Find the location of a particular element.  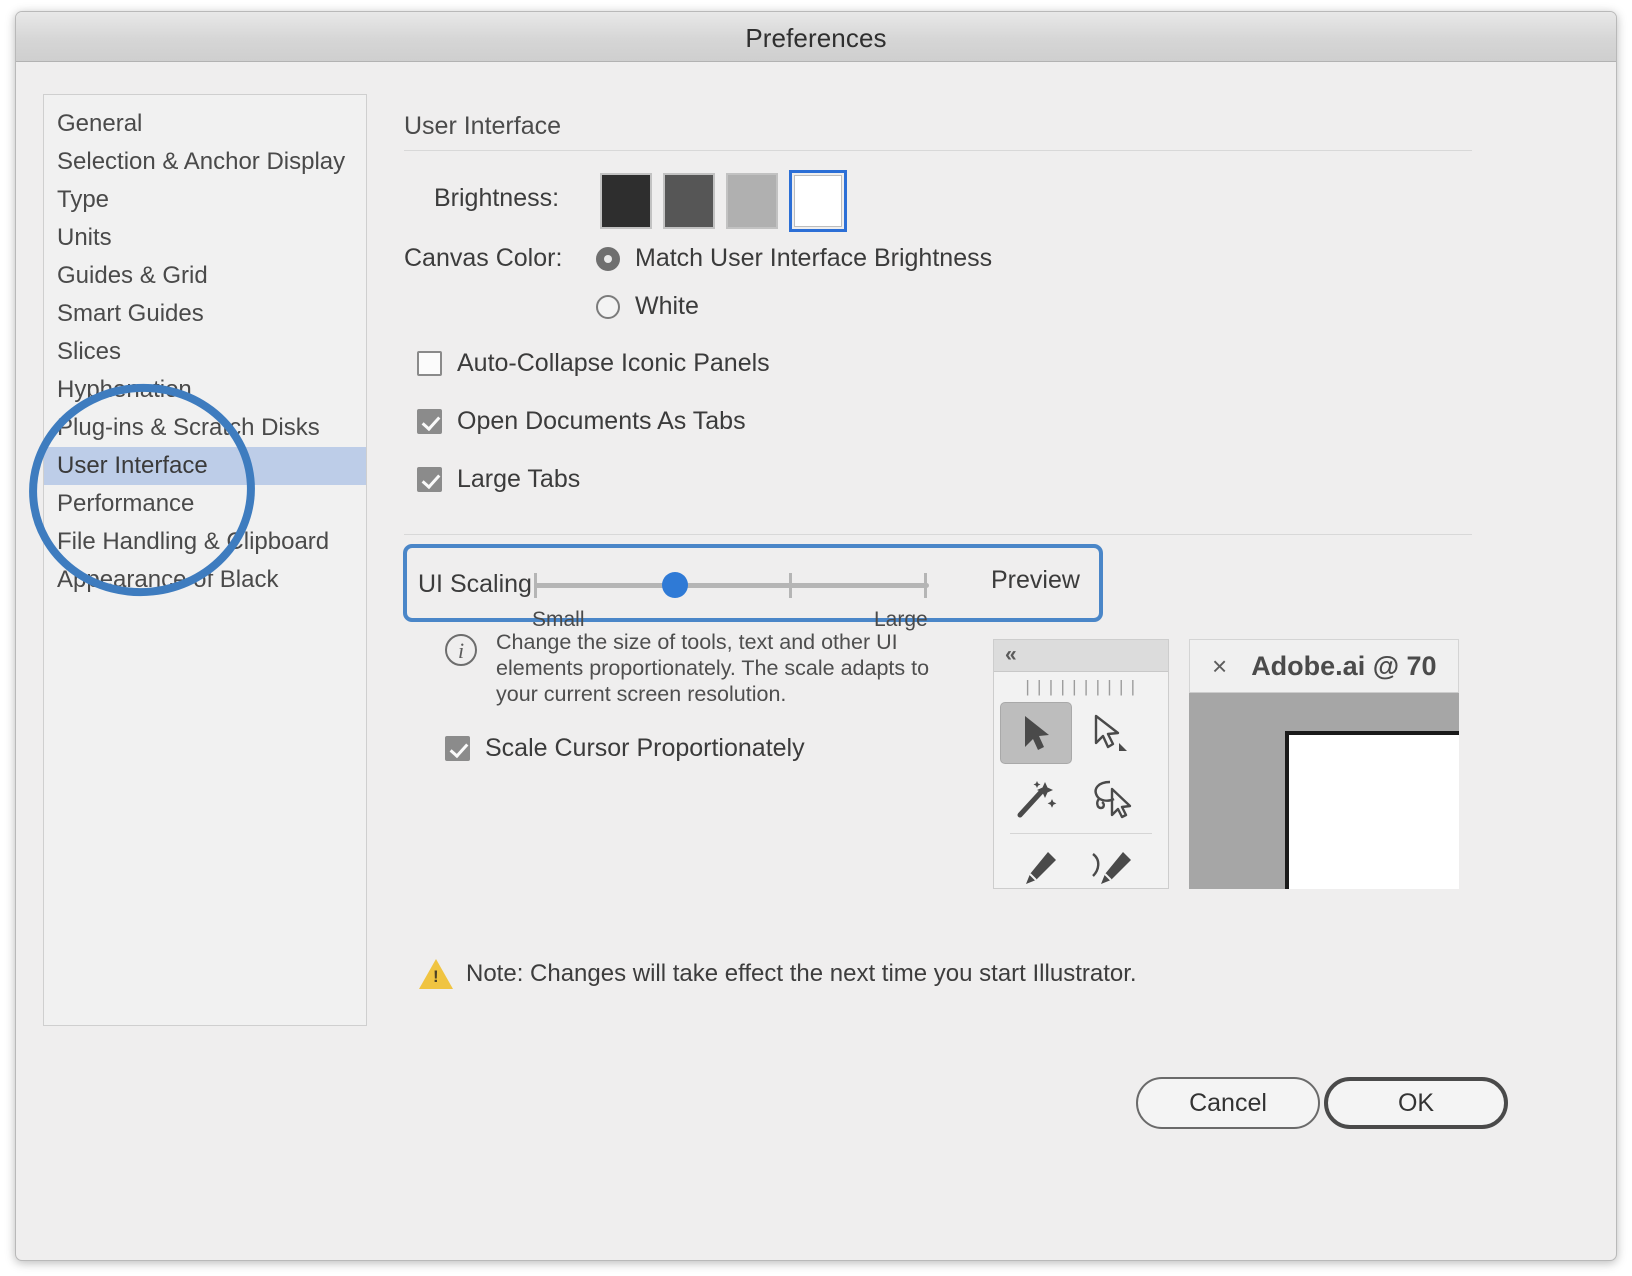

preview-document-panel: × Adobe.ai @ 70 is located at coordinates (1324, 764).